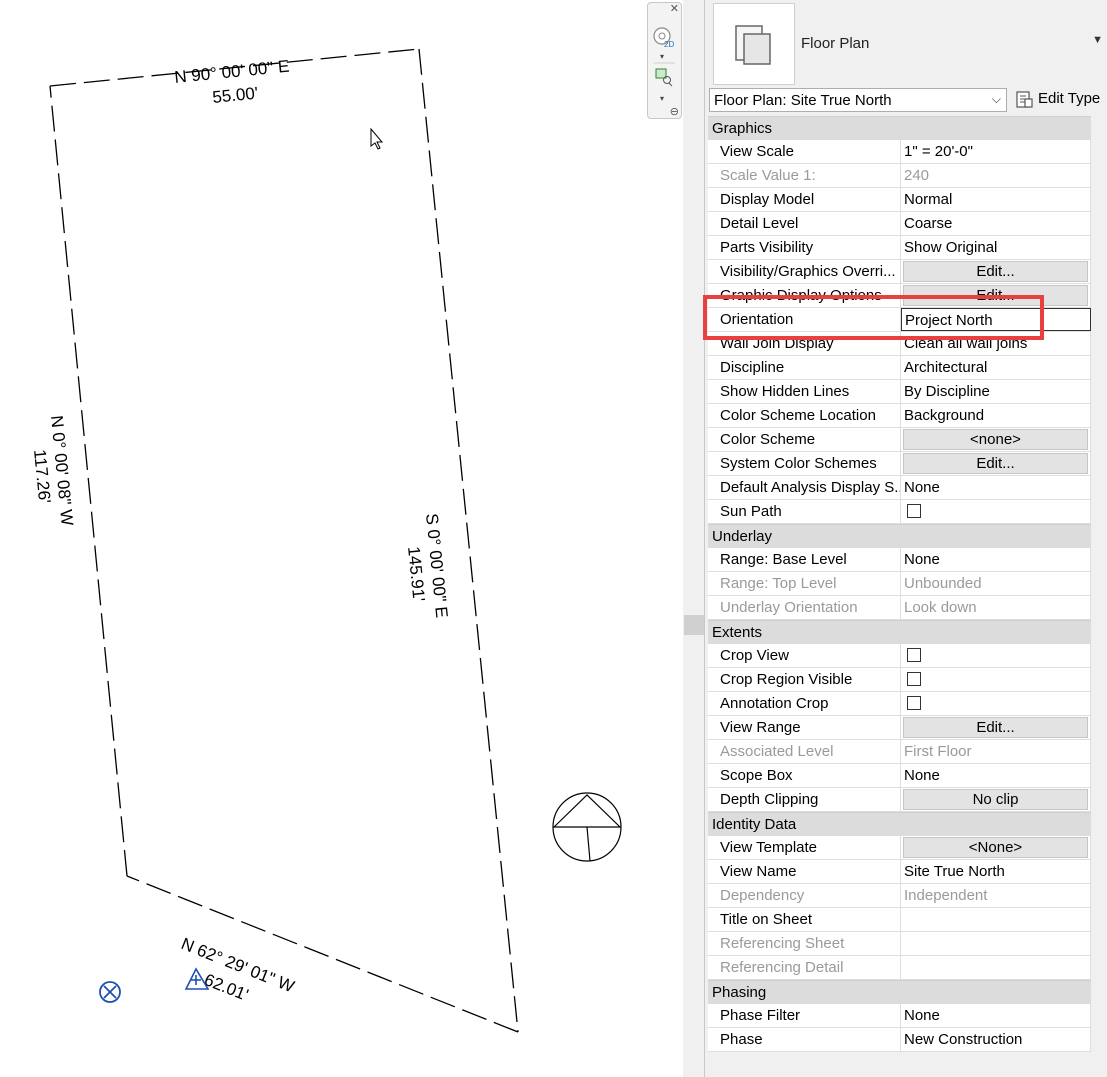  Describe the element at coordinates (742, 536) in the screenshot. I see `category-label: Underlay` at that location.